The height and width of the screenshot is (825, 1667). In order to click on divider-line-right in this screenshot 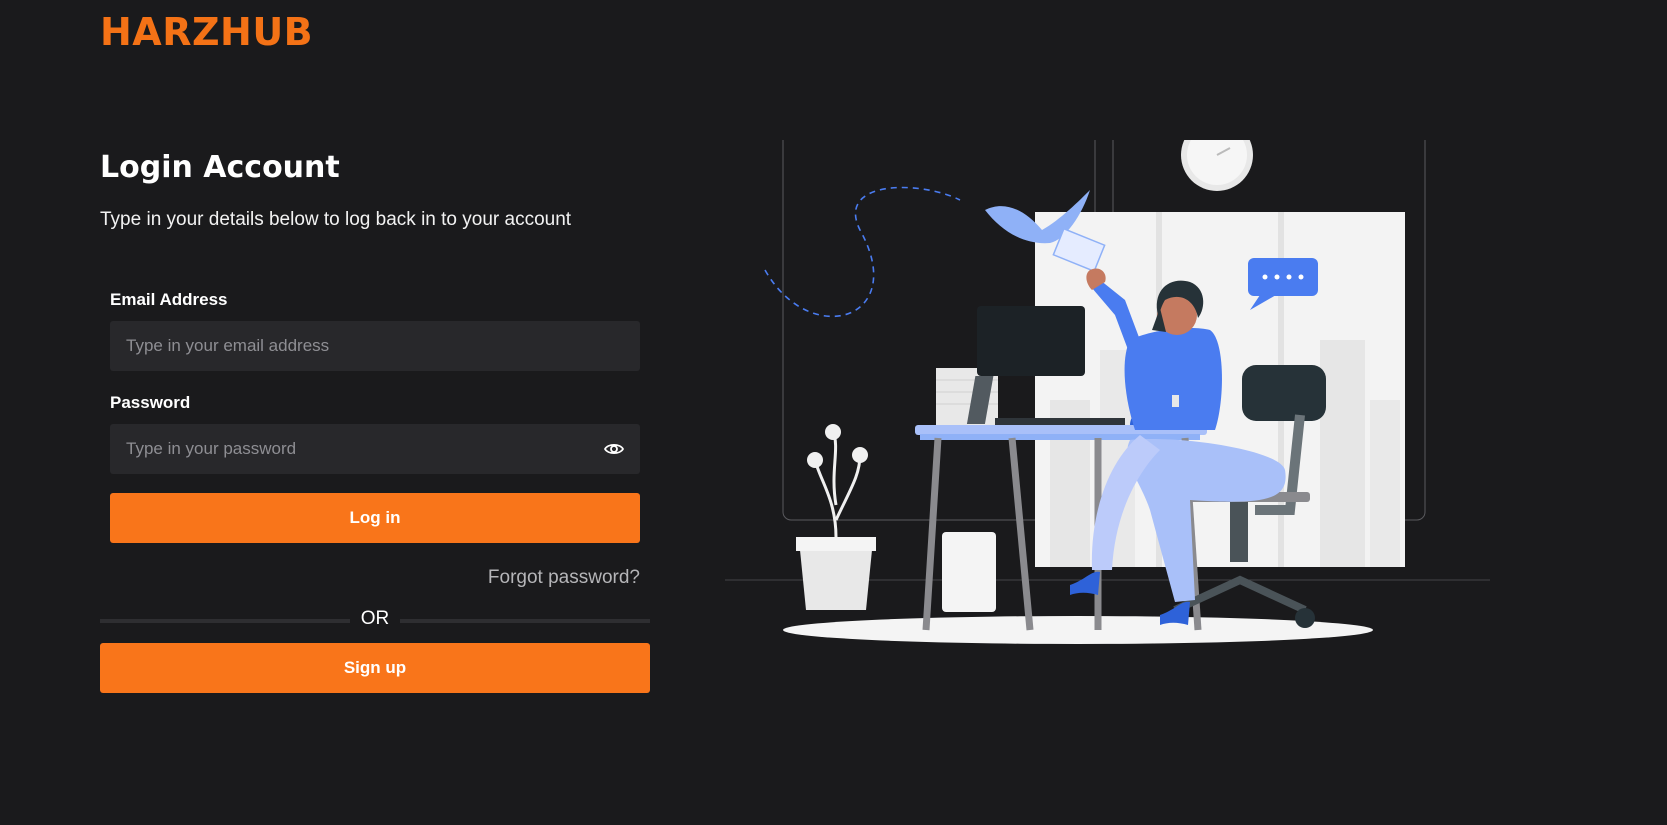, I will do `click(525, 621)`.